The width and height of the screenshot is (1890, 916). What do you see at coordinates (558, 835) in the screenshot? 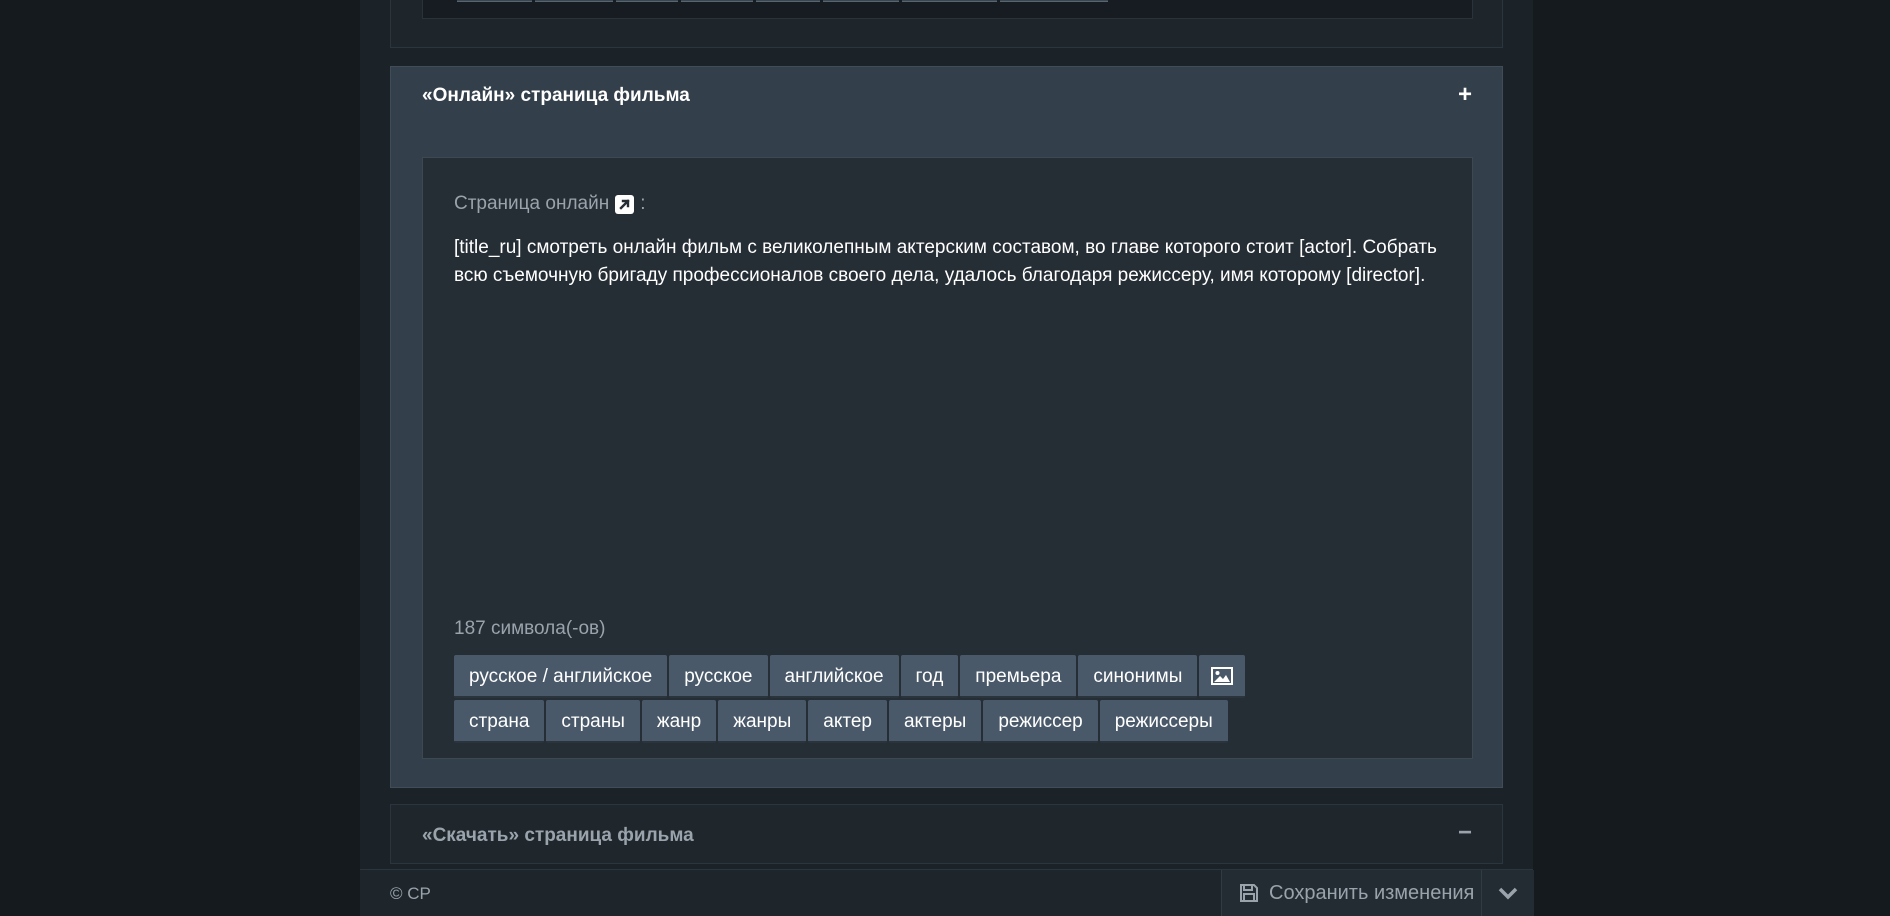
I see `download-section-title: «Скачать» страница фильма` at bounding box center [558, 835].